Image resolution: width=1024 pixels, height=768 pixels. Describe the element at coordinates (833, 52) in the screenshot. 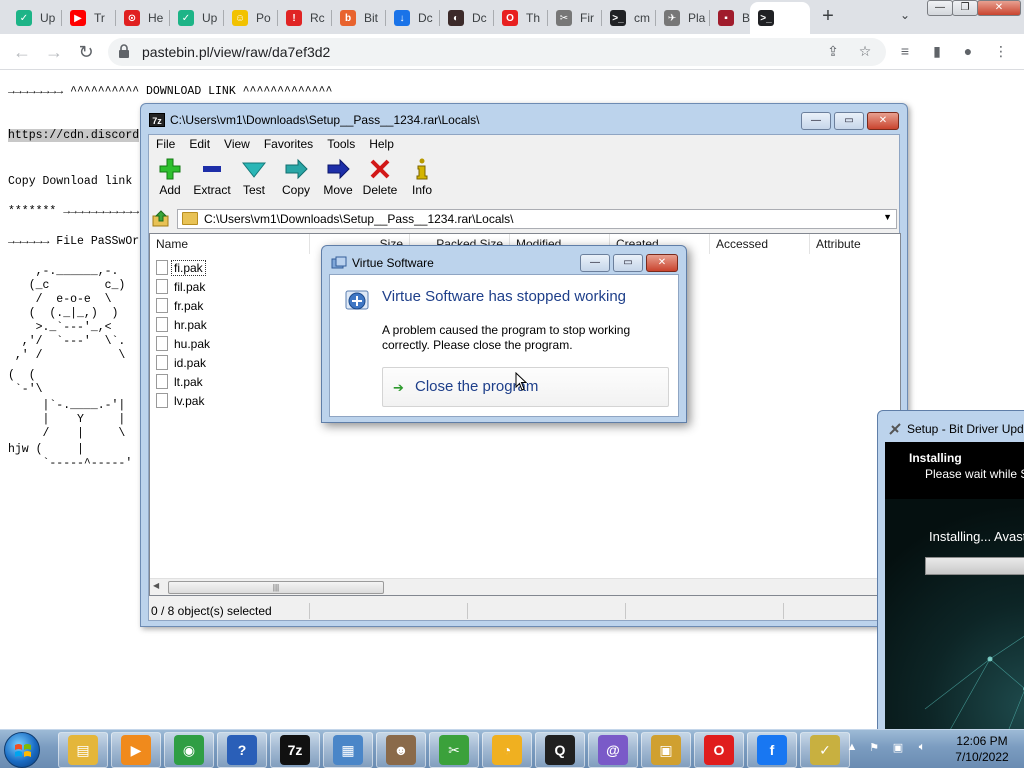

I see `share-icon: ⇪` at that location.